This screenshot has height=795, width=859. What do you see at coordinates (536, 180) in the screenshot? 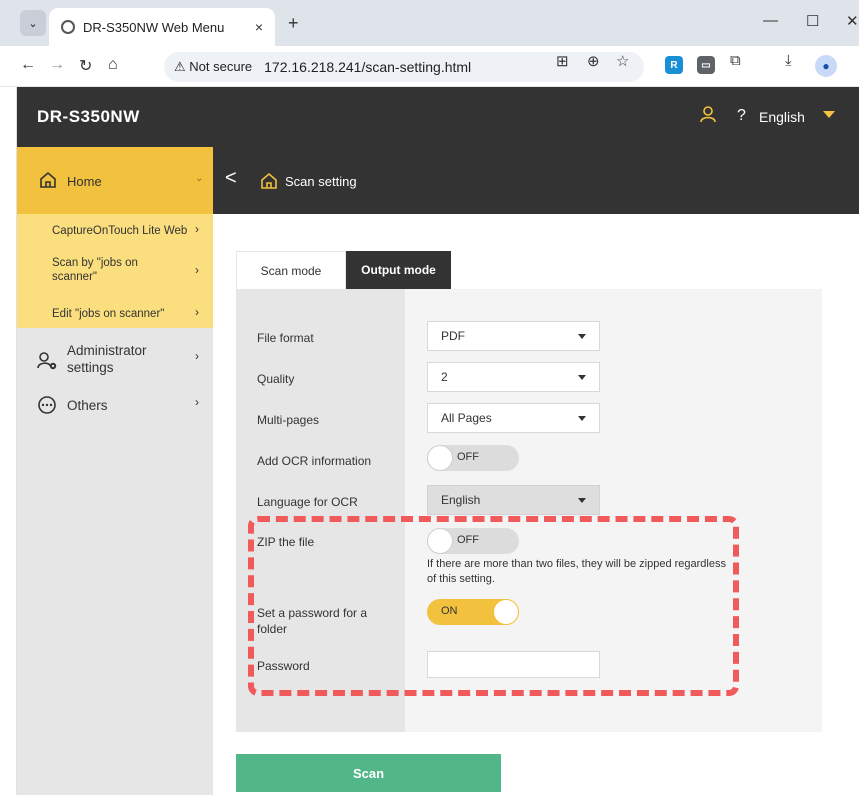
I see `page-subheader: < Scan setting` at bounding box center [536, 180].